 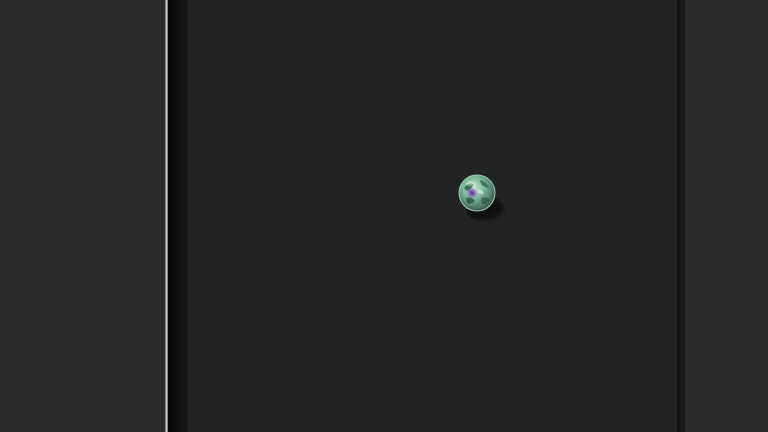 I want to click on right-side-panel, so click(x=726, y=216).